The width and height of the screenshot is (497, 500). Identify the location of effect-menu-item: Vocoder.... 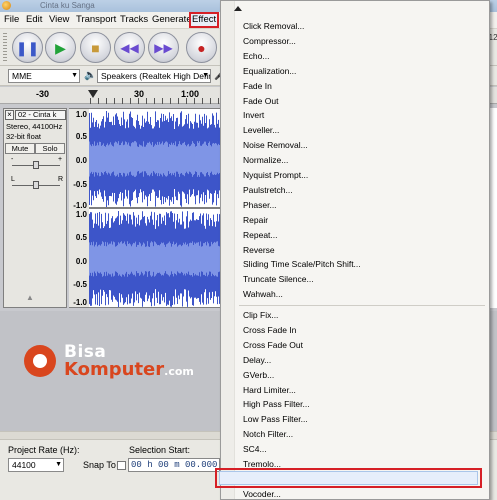
(262, 494).